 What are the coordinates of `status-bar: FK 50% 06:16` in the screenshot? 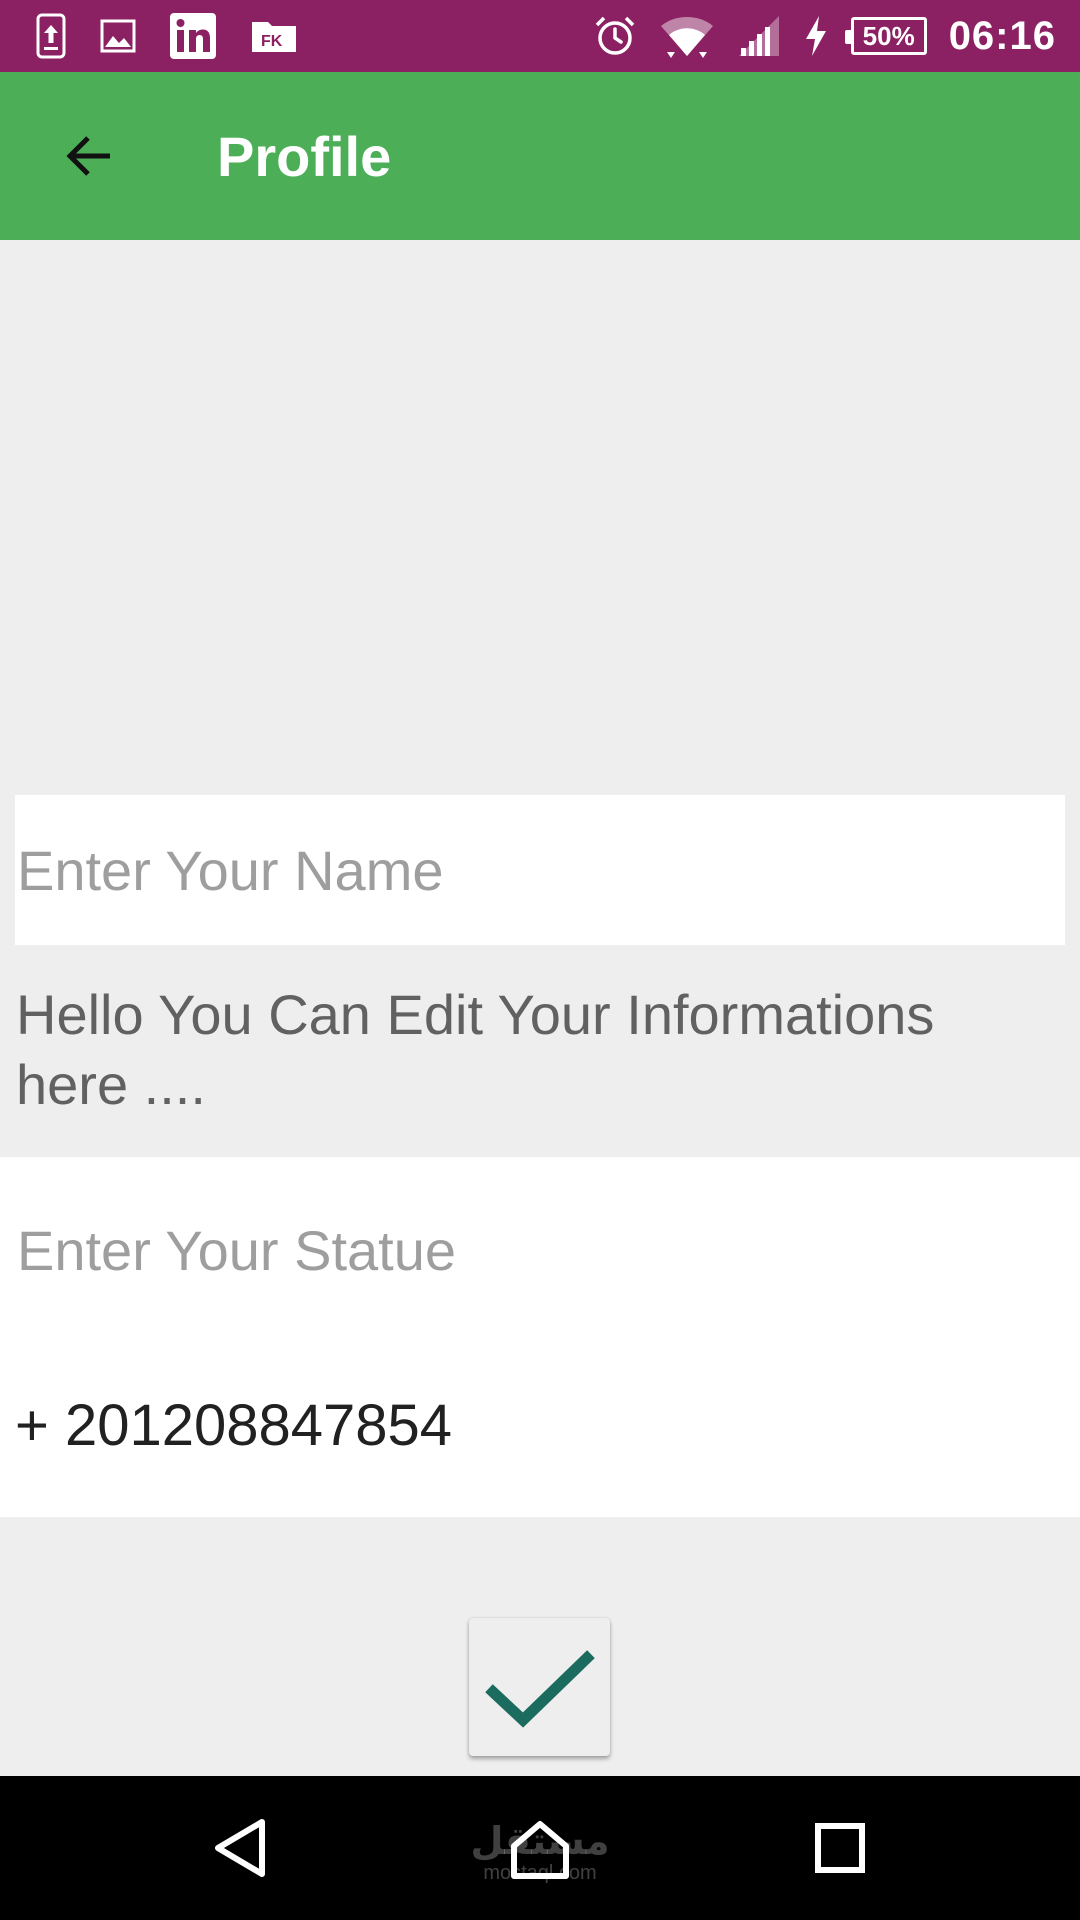 It's located at (540, 36).